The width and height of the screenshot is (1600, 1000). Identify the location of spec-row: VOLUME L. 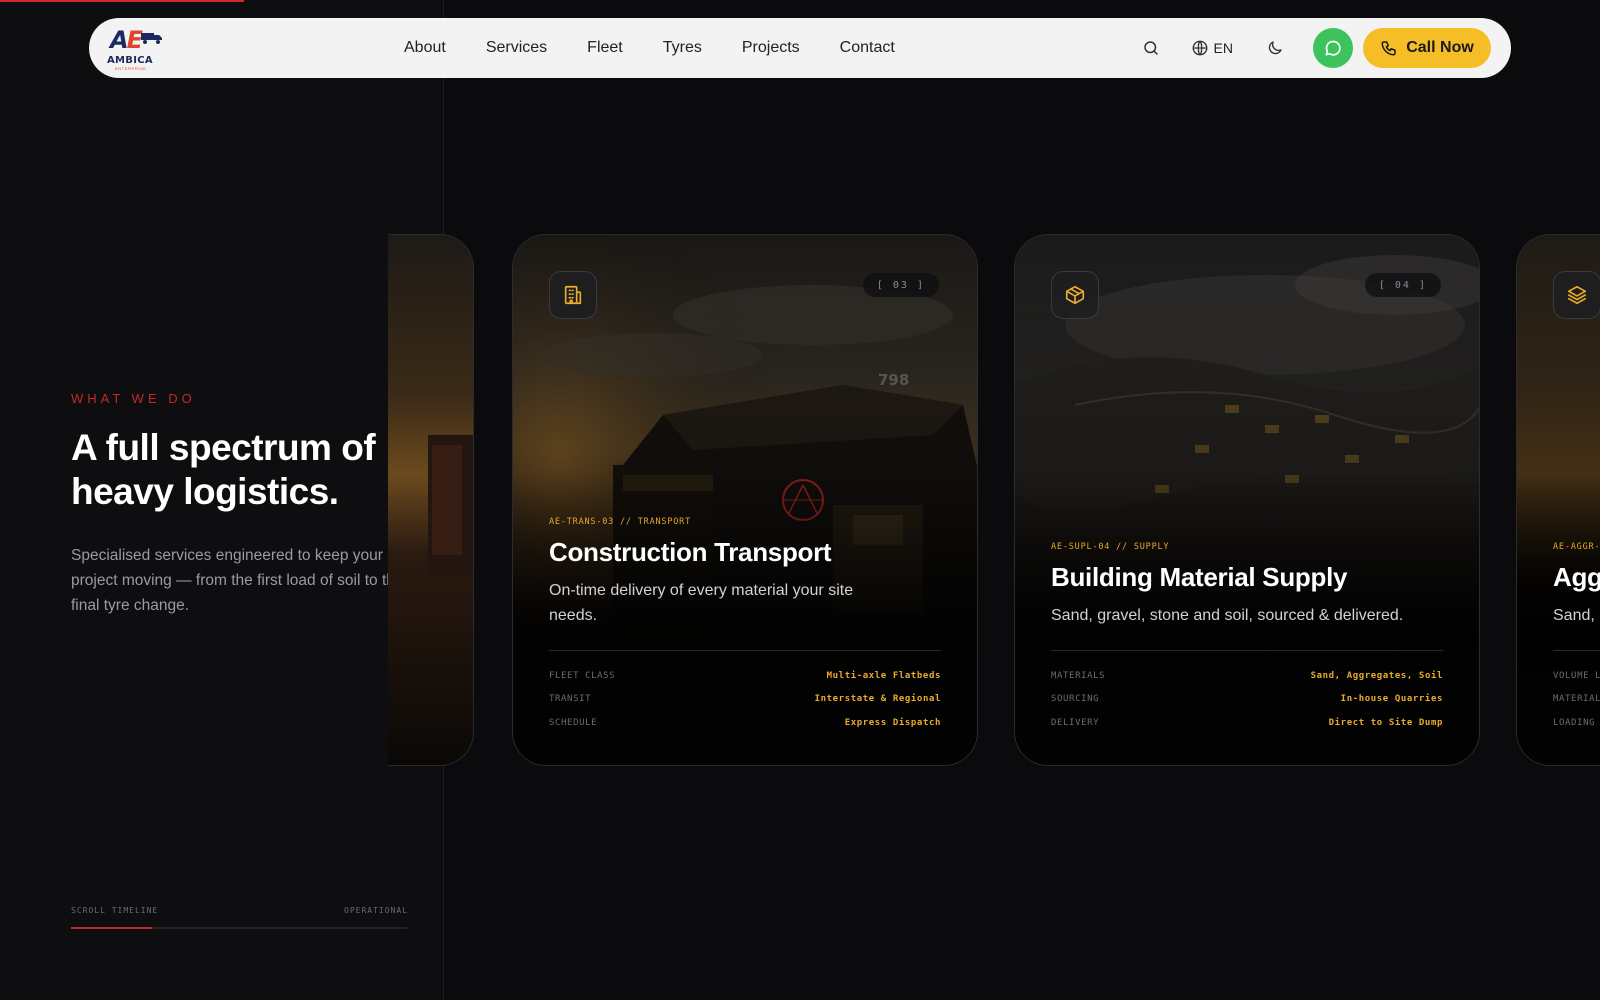
(1576, 676).